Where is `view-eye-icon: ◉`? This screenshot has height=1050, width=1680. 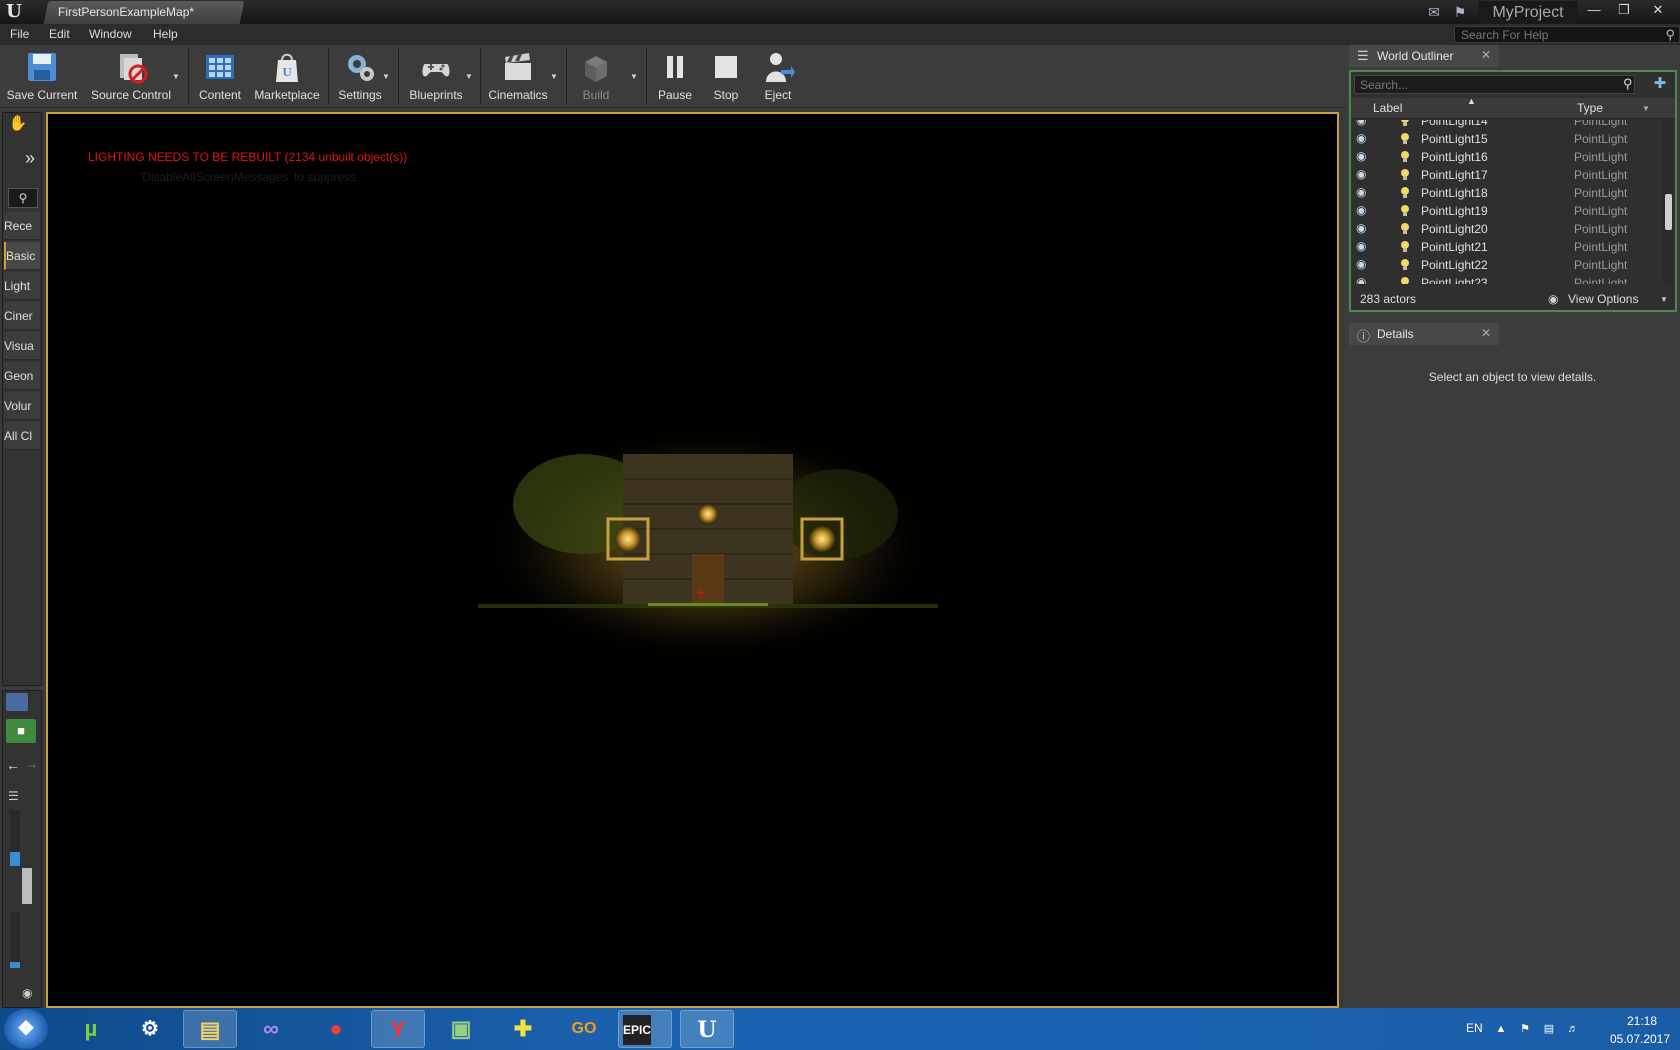 view-eye-icon: ◉ is located at coordinates (30, 993).